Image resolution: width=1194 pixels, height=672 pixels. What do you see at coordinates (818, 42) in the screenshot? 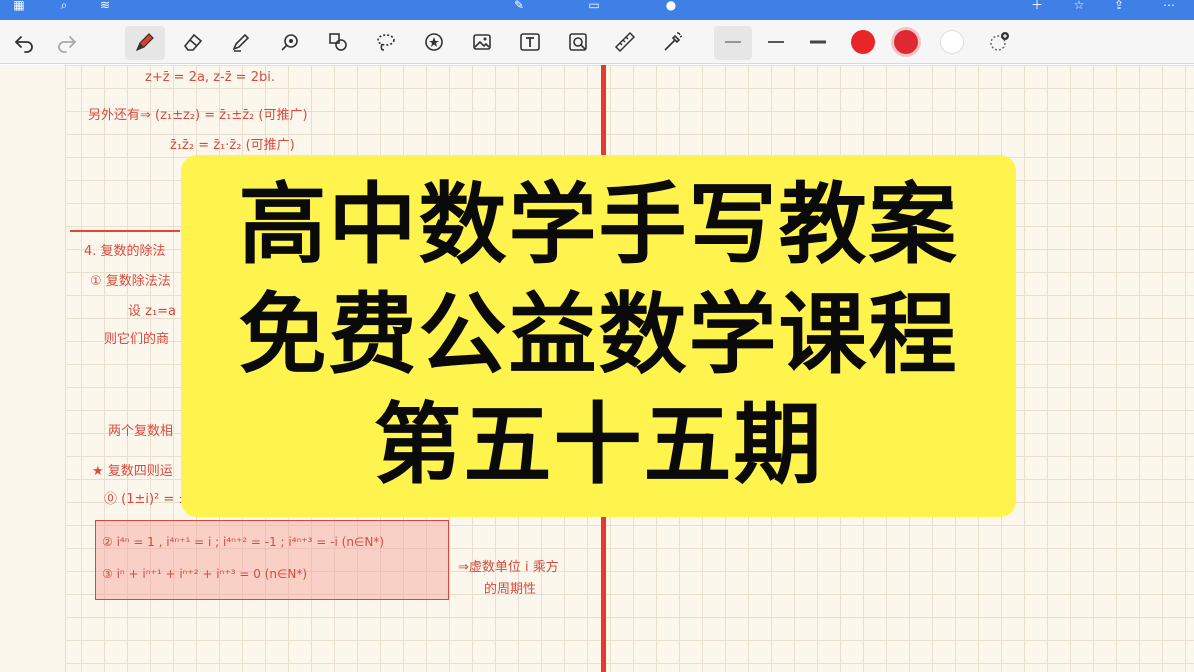
I see `stroke-thick-icon` at bounding box center [818, 42].